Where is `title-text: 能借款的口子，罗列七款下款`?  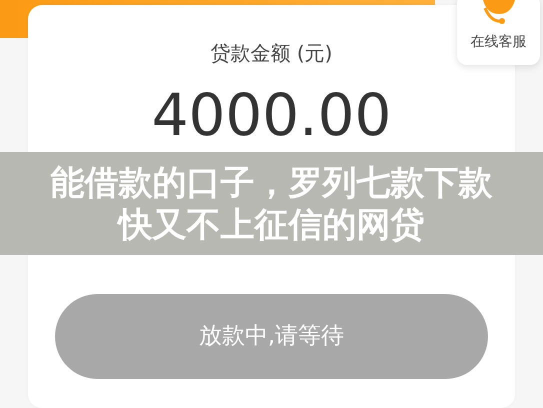 title-text: 能借款的口子，罗列七款下款 is located at coordinates (271, 183).